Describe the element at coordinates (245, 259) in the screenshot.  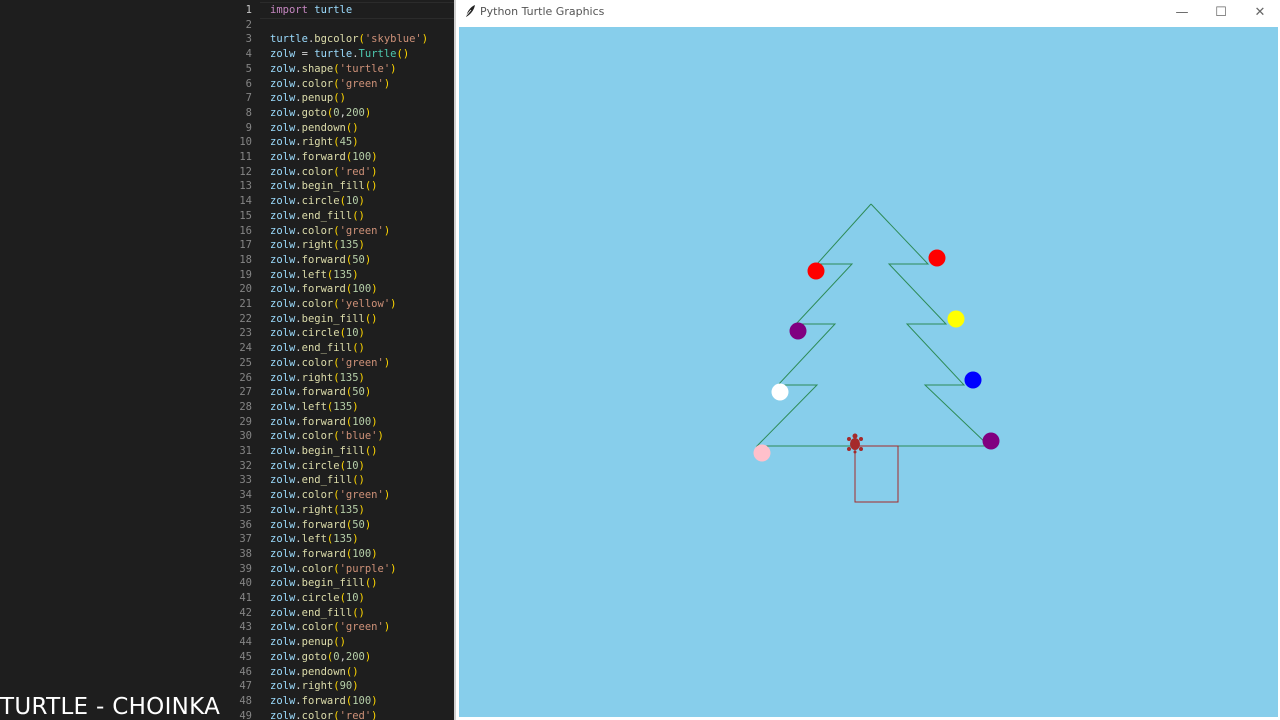
I see `line-number: 18` at that location.